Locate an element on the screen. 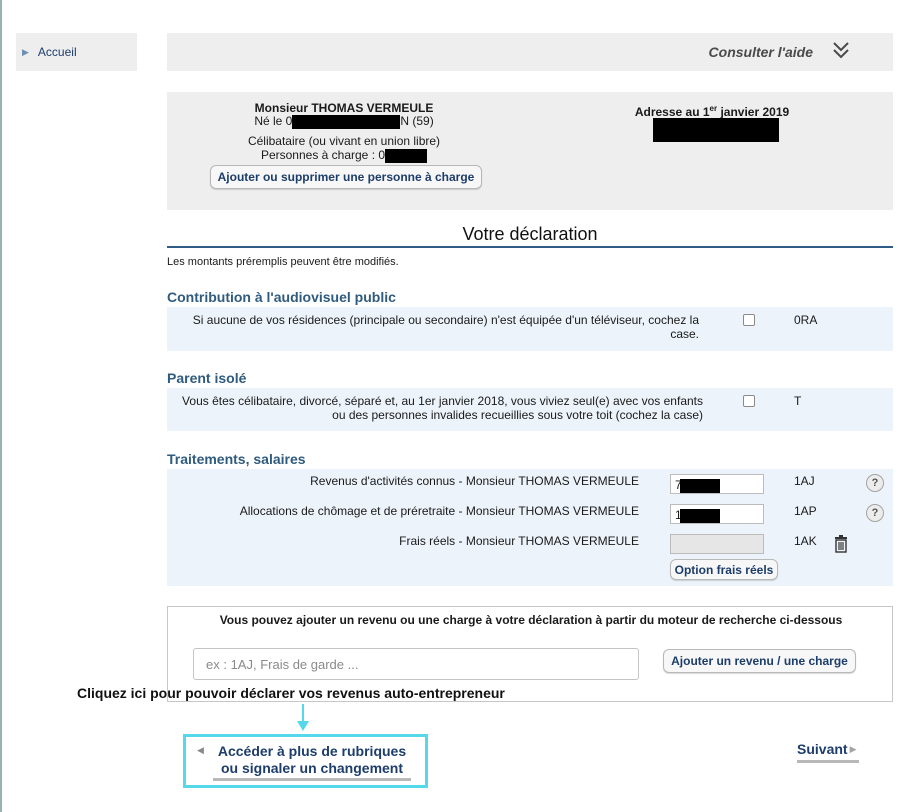 This screenshot has height=812, width=909. code-t: T is located at coordinates (798, 401).